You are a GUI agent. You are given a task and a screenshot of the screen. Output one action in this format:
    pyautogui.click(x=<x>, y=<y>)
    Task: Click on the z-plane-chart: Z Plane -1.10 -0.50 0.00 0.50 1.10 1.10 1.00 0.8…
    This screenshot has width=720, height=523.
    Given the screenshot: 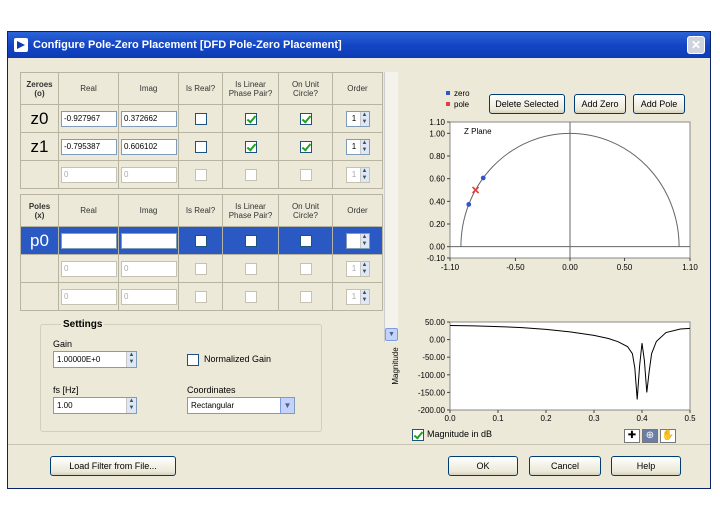 What is the action you would take?
    pyautogui.click(x=563, y=195)
    